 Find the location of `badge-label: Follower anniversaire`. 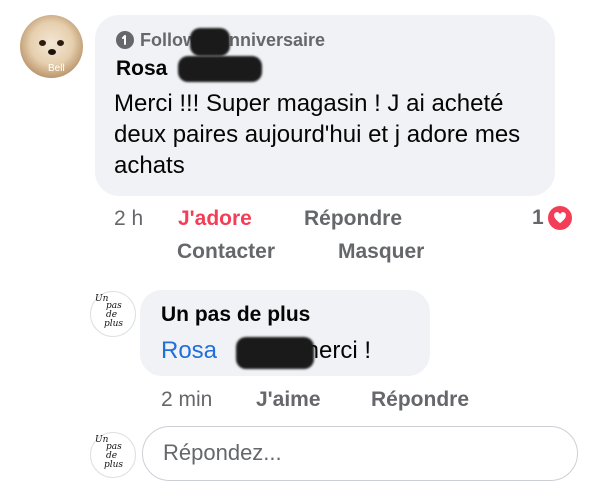

badge-label: Follower anniversaire is located at coordinates (233, 39).